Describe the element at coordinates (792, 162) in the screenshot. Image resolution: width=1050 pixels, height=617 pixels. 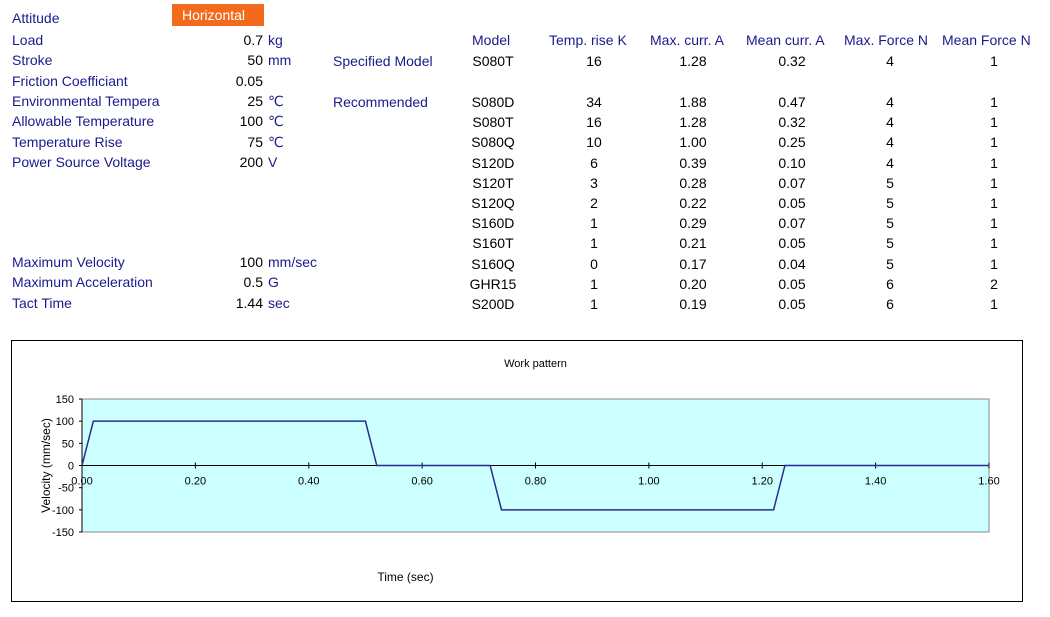
I see `table-cell: 0.10` at that location.